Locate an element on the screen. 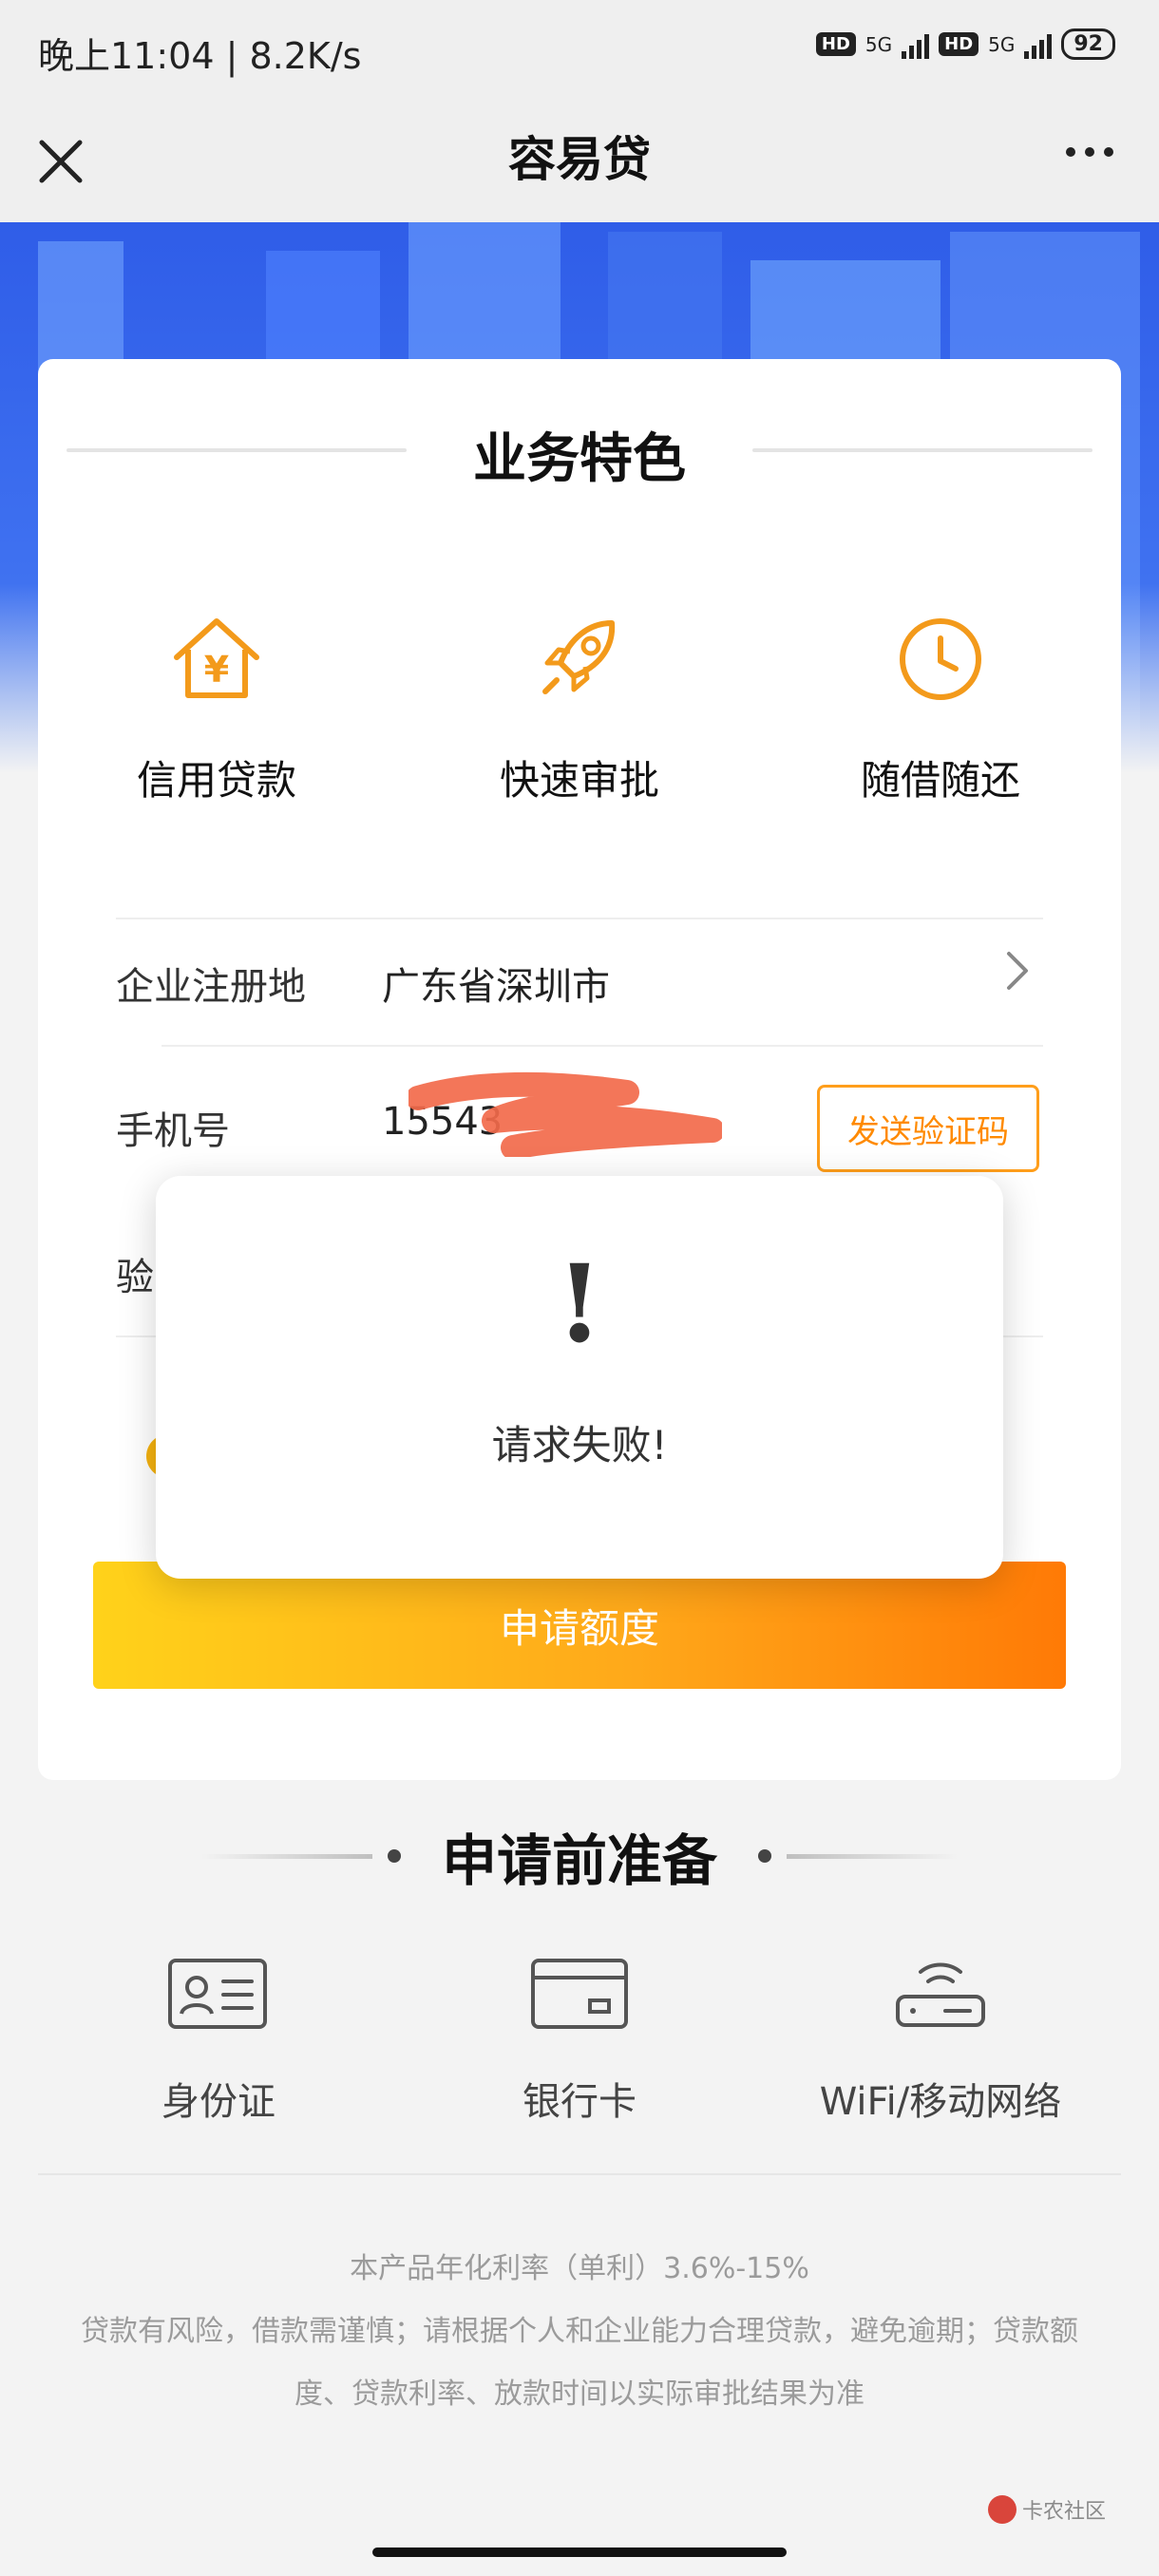 The width and height of the screenshot is (1159, 2576). home-indicator is located at coordinates (579, 2552).